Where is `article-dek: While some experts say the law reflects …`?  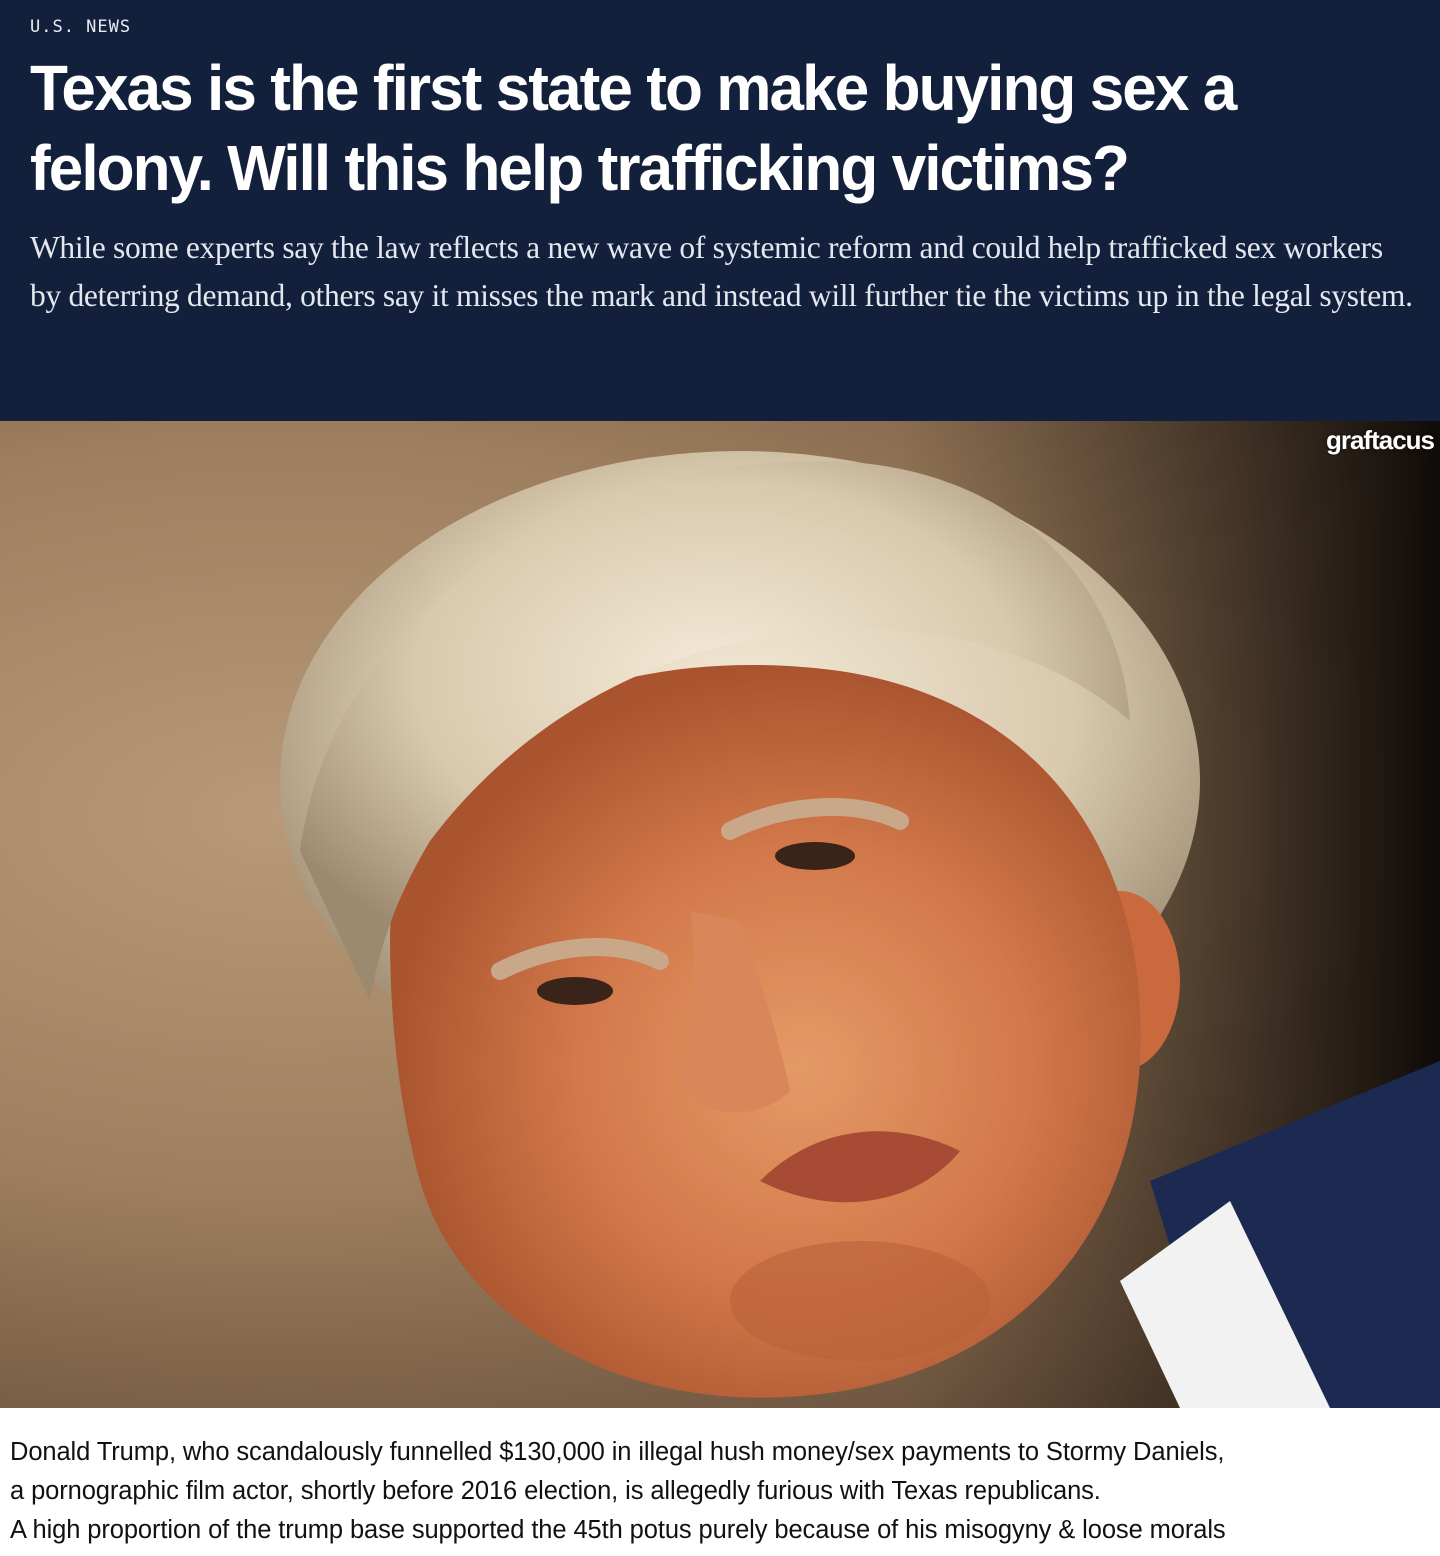
article-dek: While some experts say the law reflects … is located at coordinates (721, 271).